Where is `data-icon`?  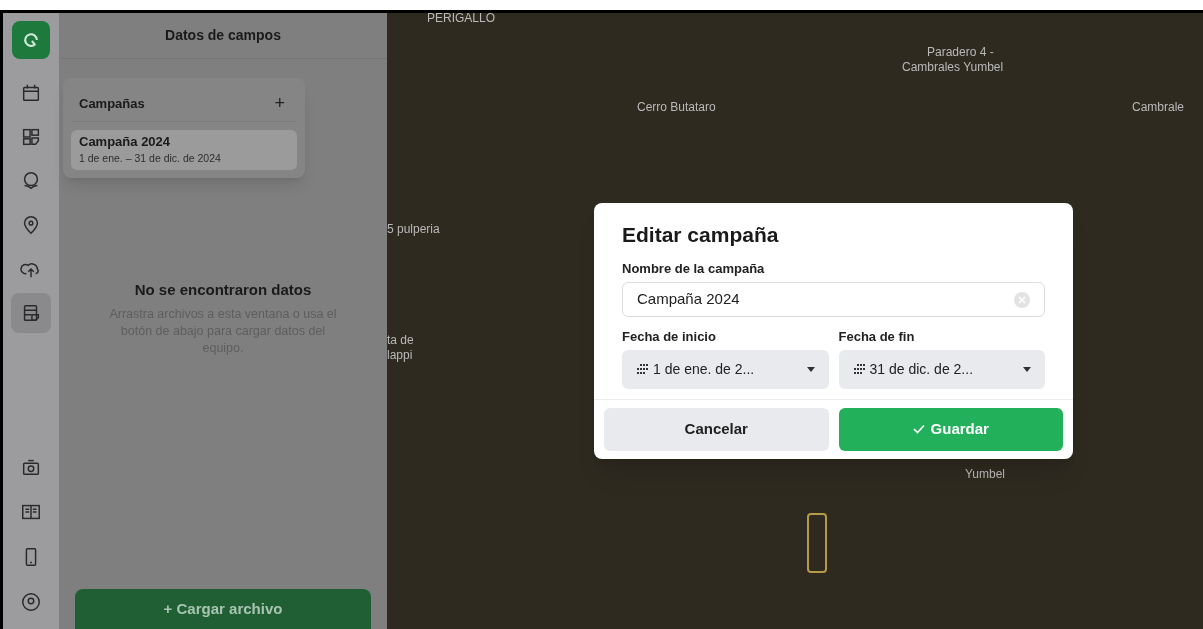 data-icon is located at coordinates (31, 313).